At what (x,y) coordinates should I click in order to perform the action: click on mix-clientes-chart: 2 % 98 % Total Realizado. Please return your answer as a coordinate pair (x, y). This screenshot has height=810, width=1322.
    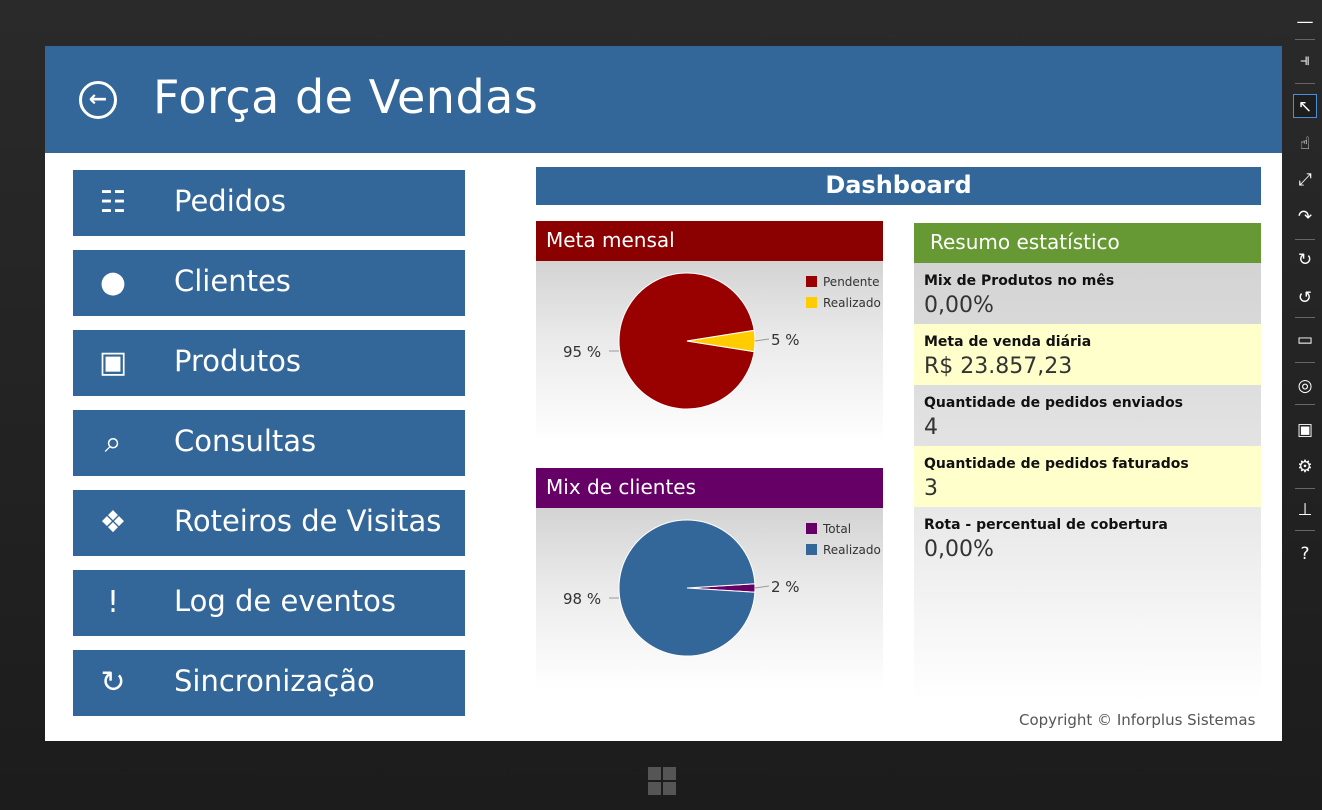
    Looking at the image, I should click on (722, 588).